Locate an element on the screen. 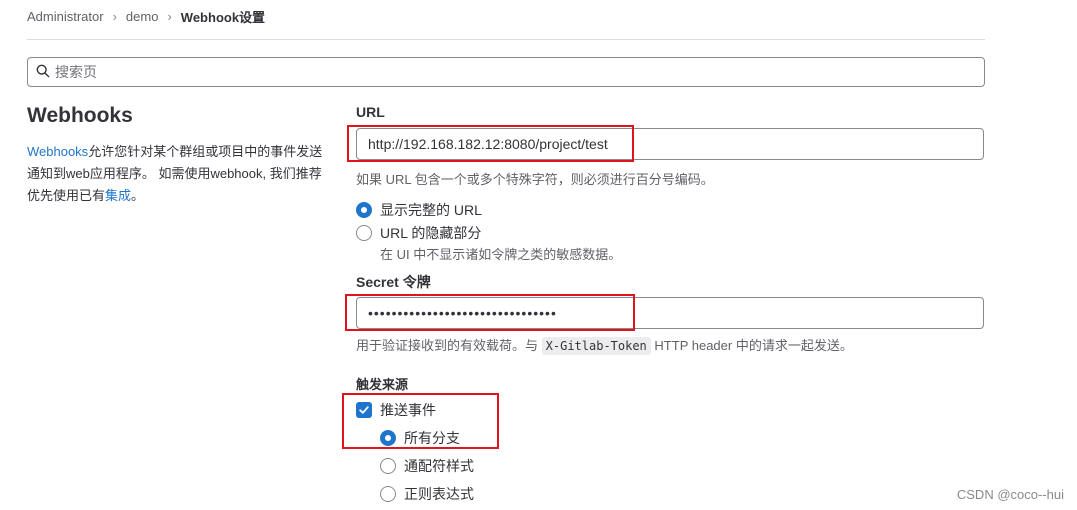 This screenshot has width=1077, height=510. secret-token-label: Secret 令牌 is located at coordinates (393, 282).